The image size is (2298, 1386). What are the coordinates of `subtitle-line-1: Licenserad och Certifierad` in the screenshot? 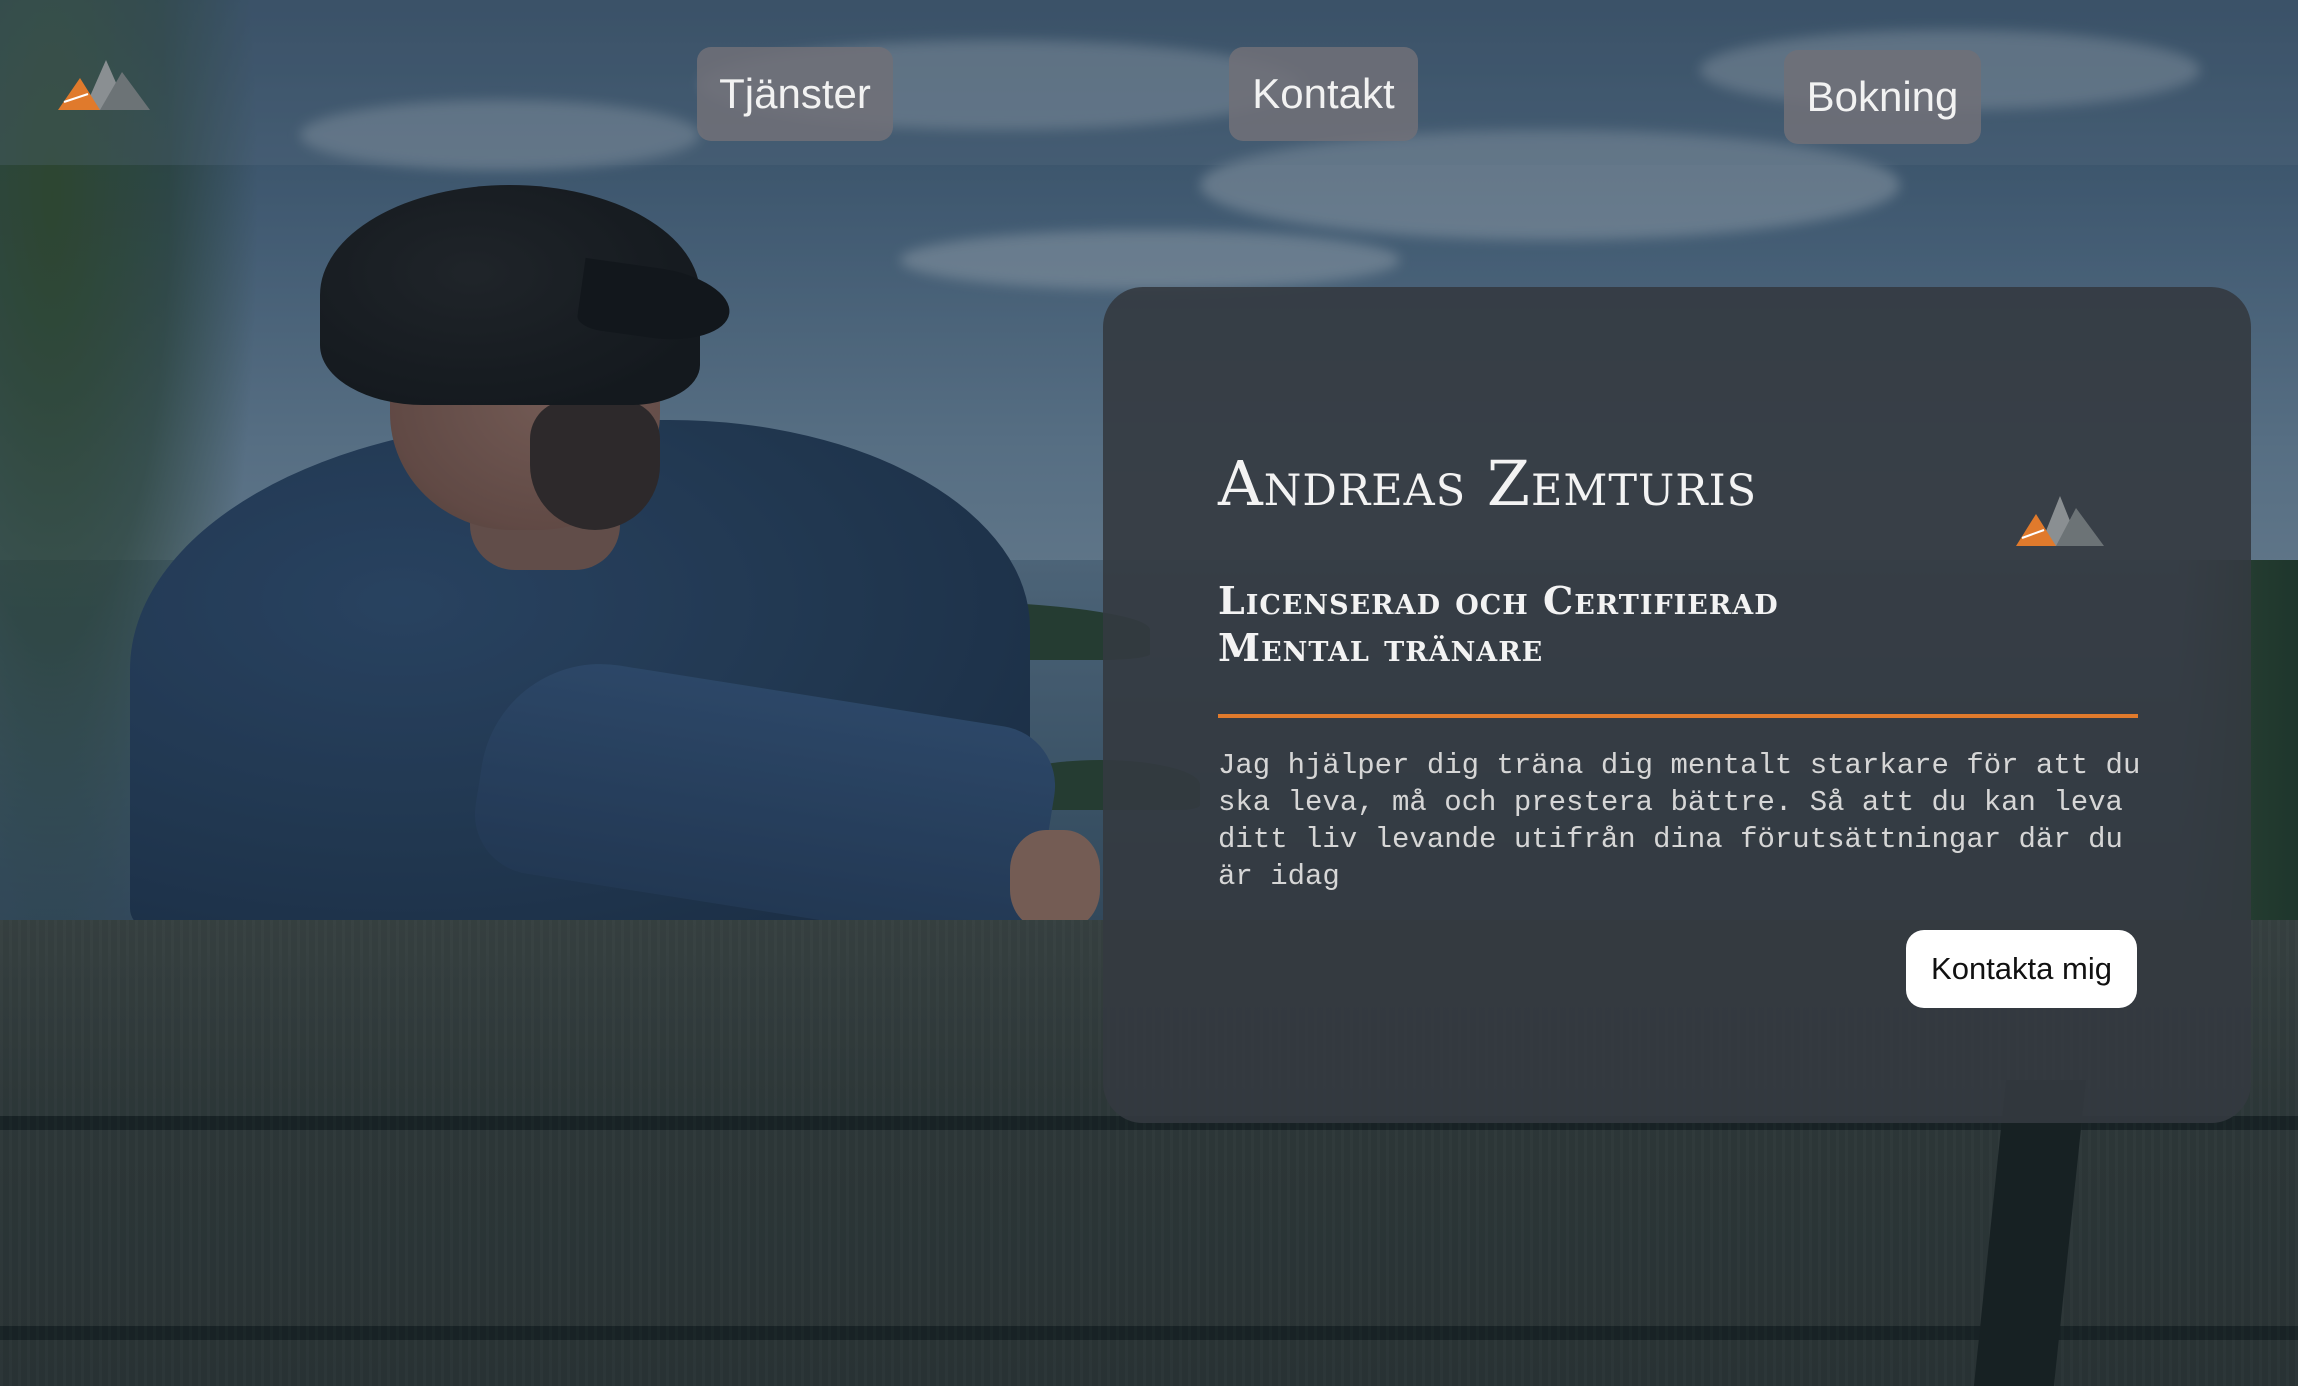 It's located at (1498, 600).